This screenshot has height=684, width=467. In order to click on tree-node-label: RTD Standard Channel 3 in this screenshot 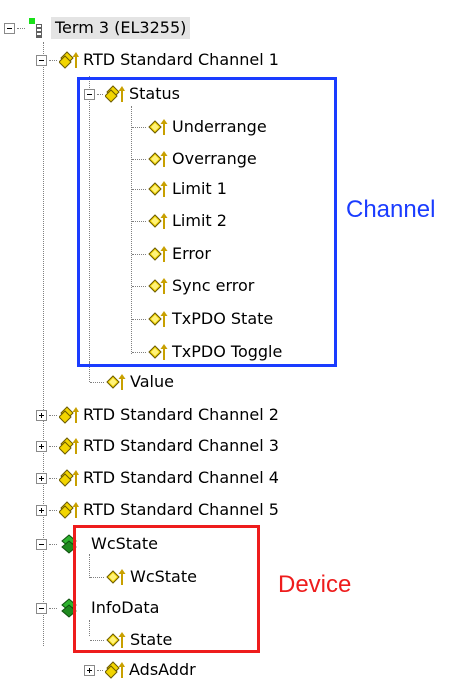, I will do `click(181, 445)`.